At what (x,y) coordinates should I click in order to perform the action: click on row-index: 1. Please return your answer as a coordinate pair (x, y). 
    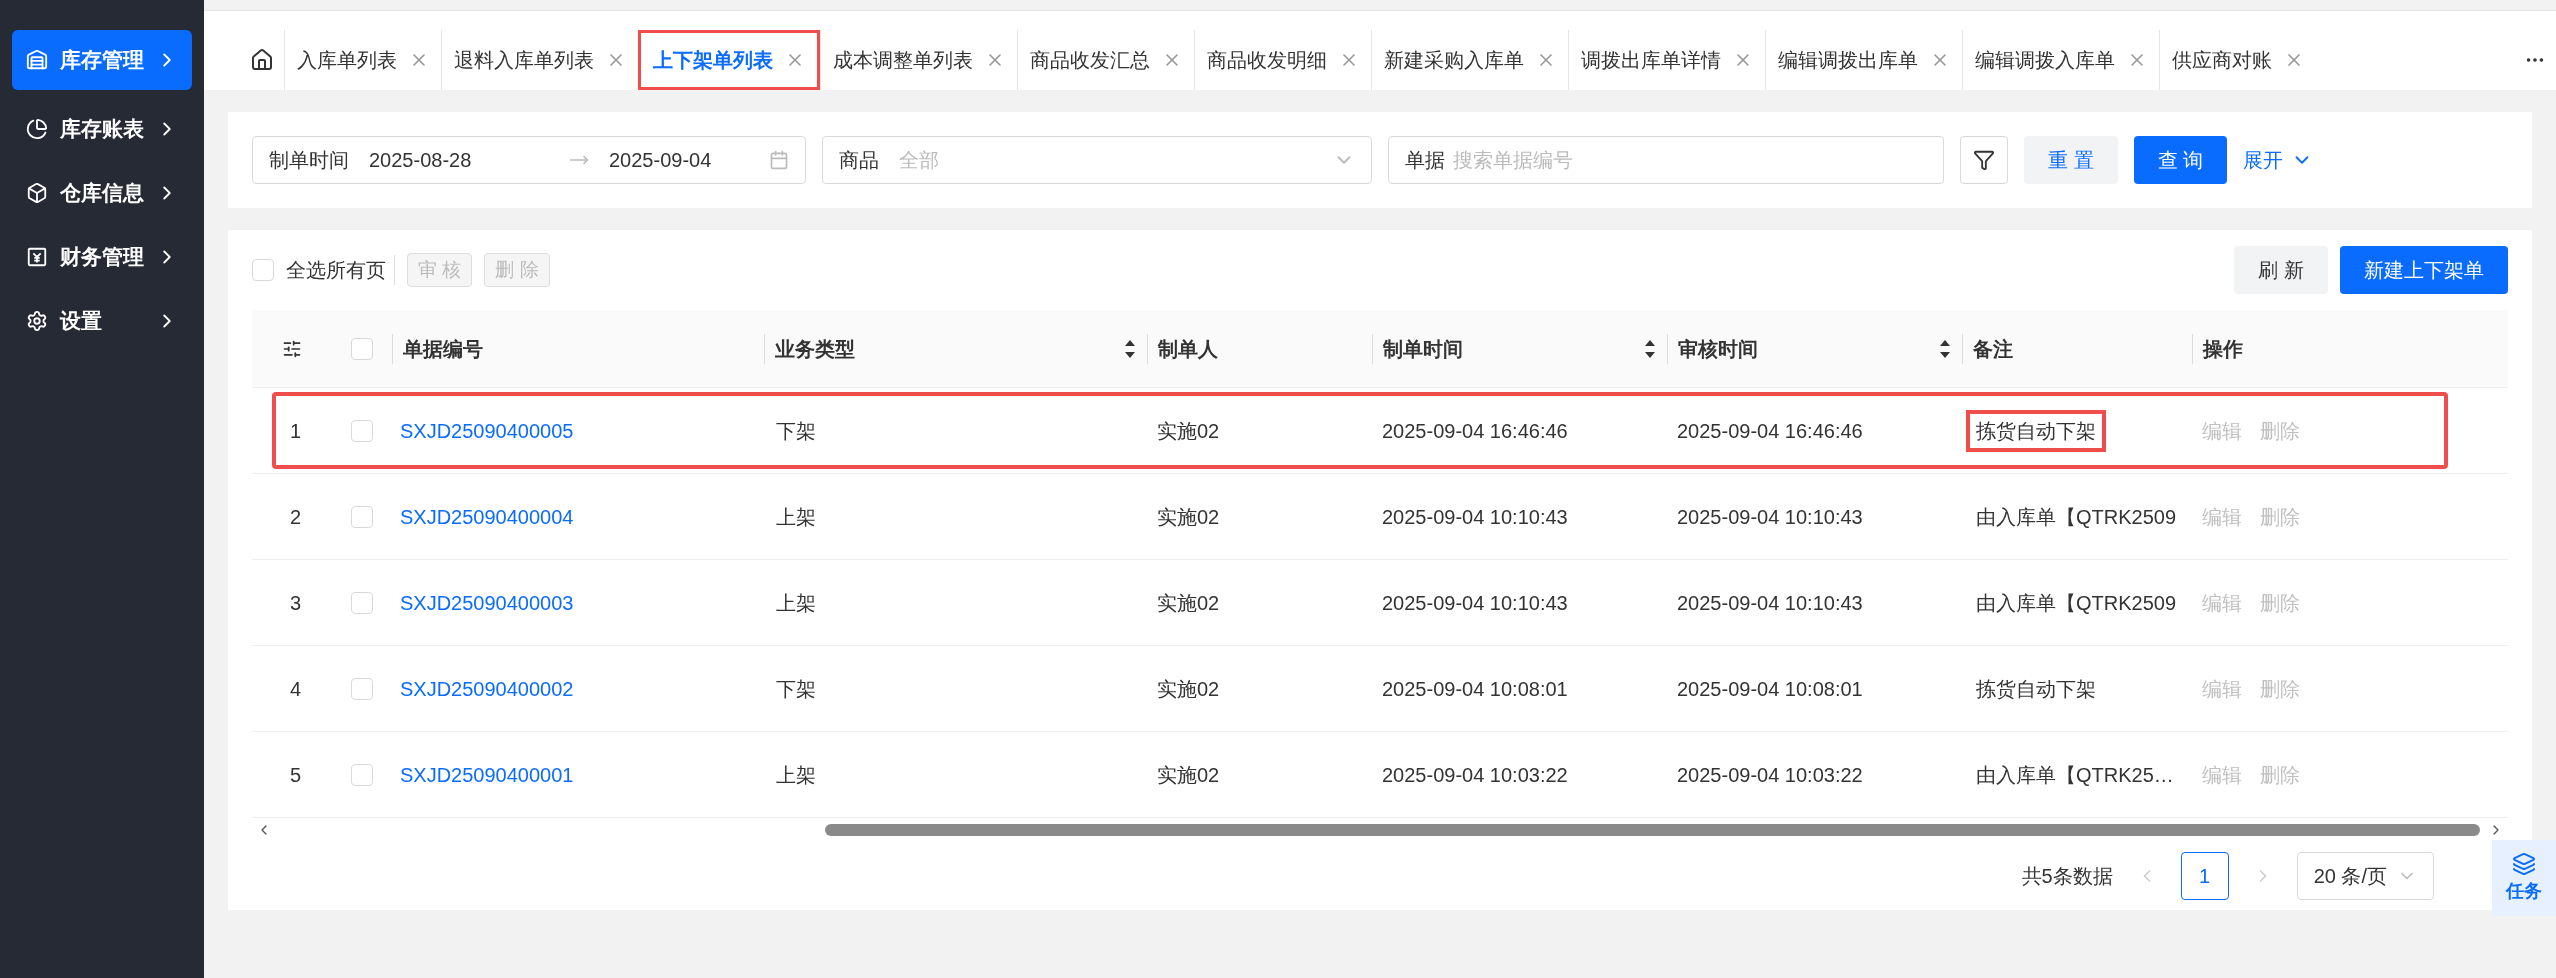
    Looking at the image, I should click on (296, 431).